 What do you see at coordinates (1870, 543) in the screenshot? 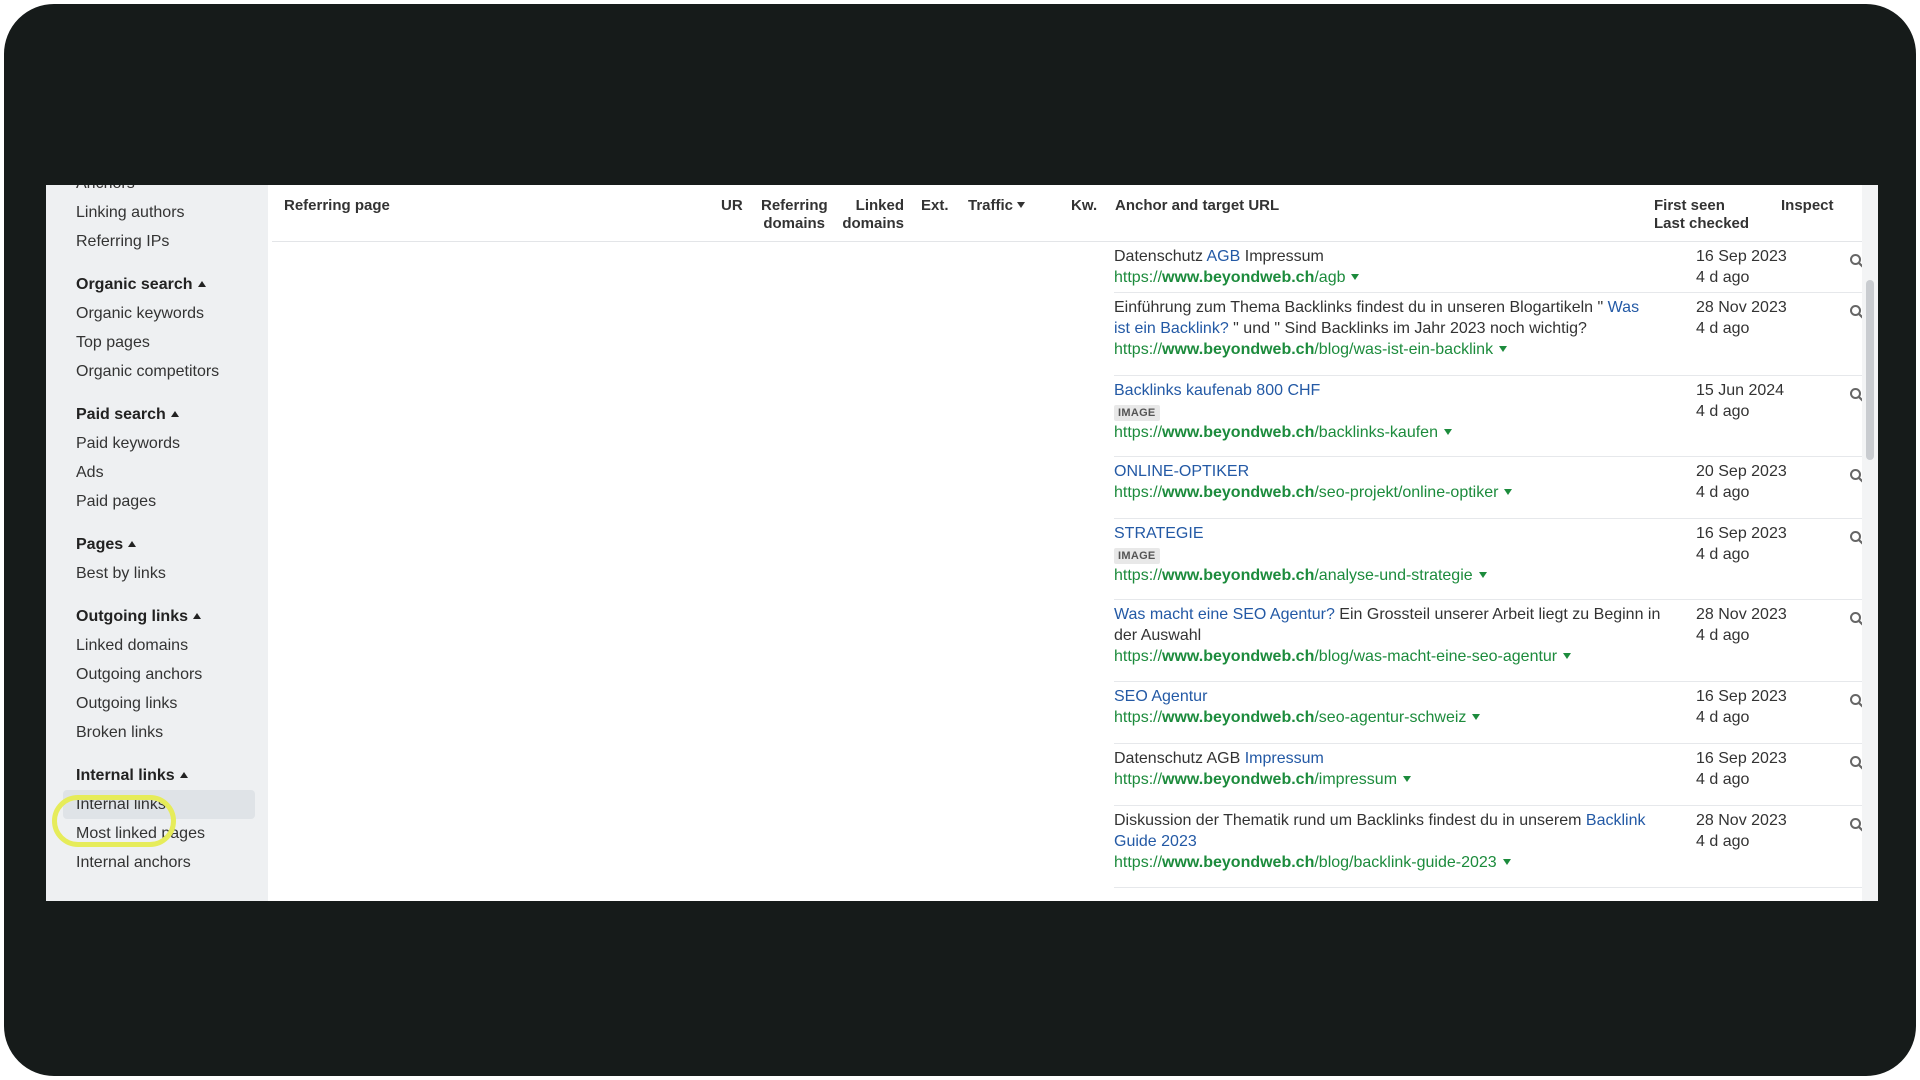
I see `vertical-scrollbar` at bounding box center [1870, 543].